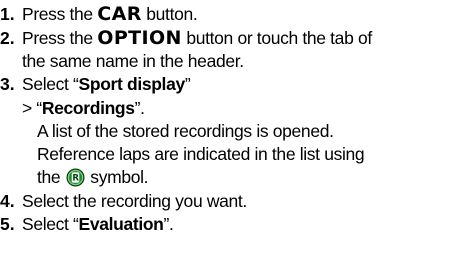 The width and height of the screenshot is (452, 267). What do you see at coordinates (168, 224) in the screenshot?
I see `step-text-post: ”.` at bounding box center [168, 224].